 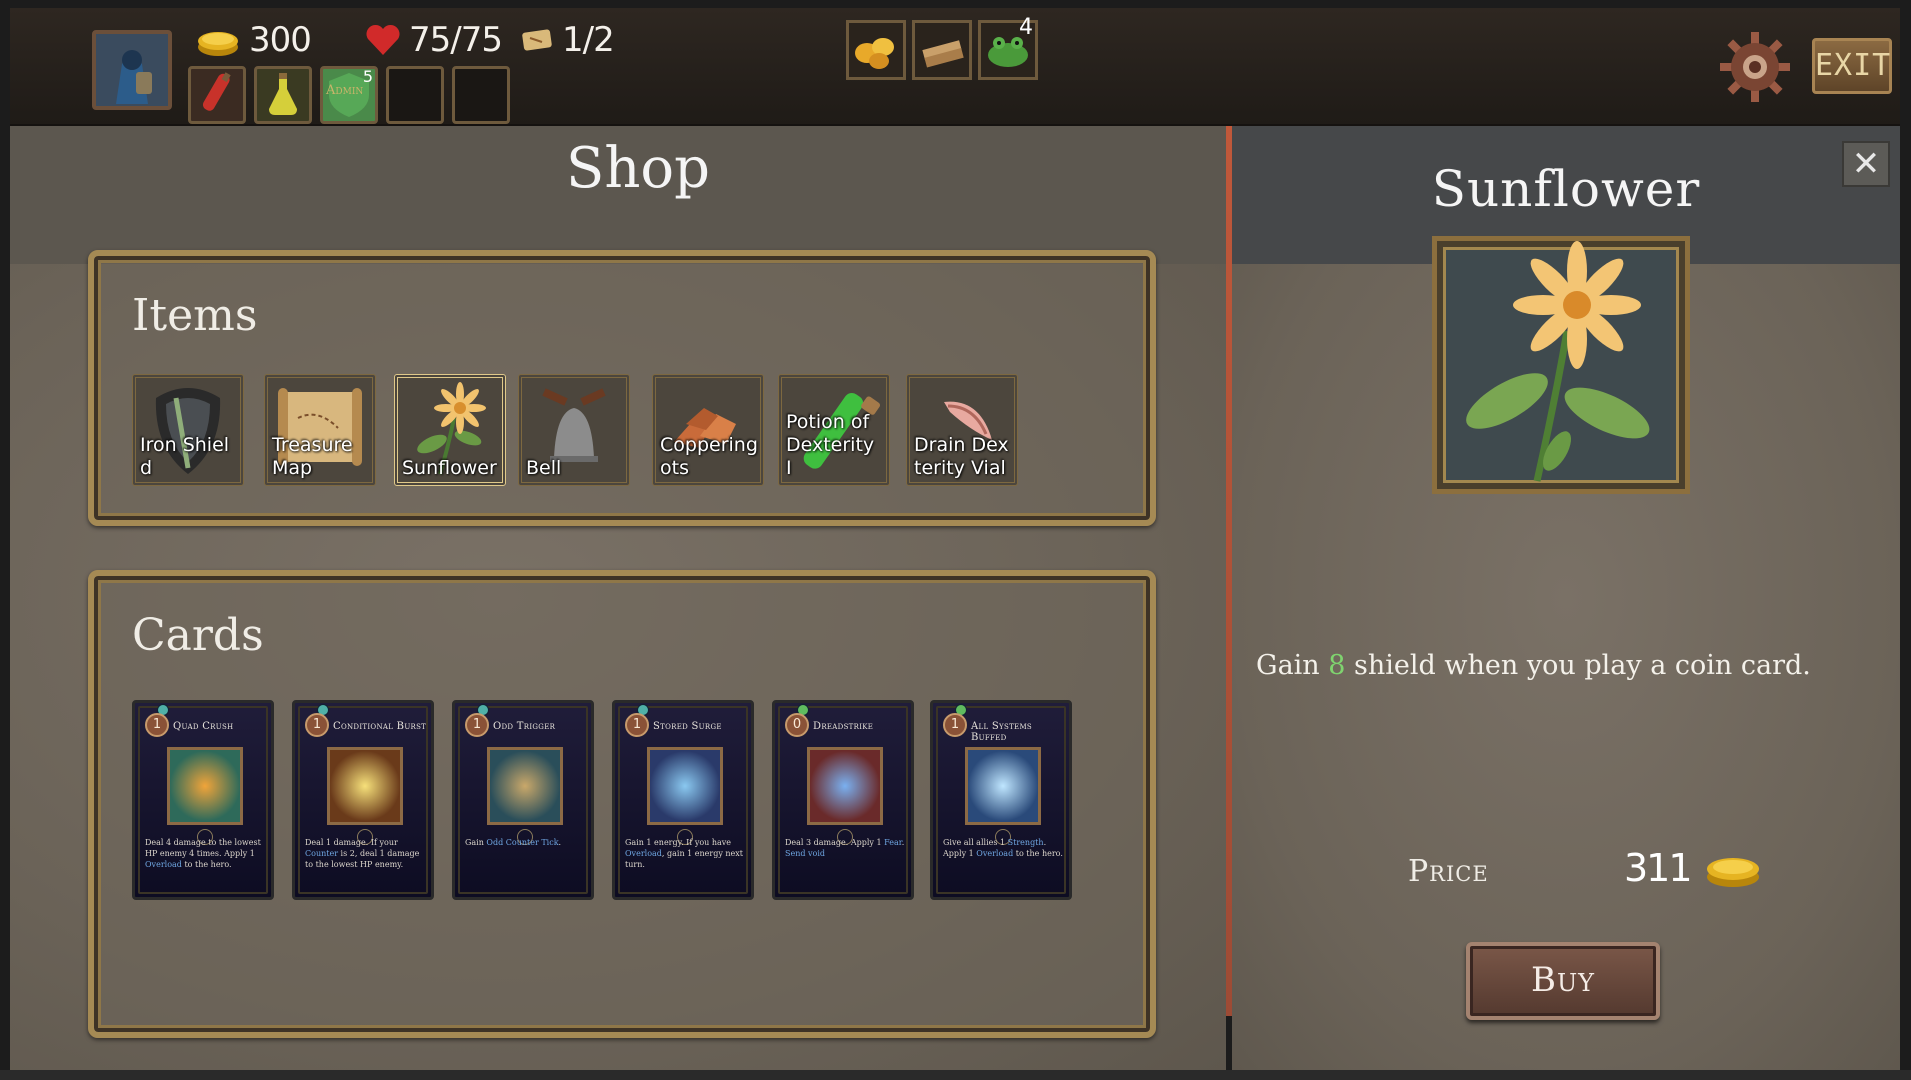 What do you see at coordinates (1566, 189) in the screenshot?
I see `detail-title: Sunflower` at bounding box center [1566, 189].